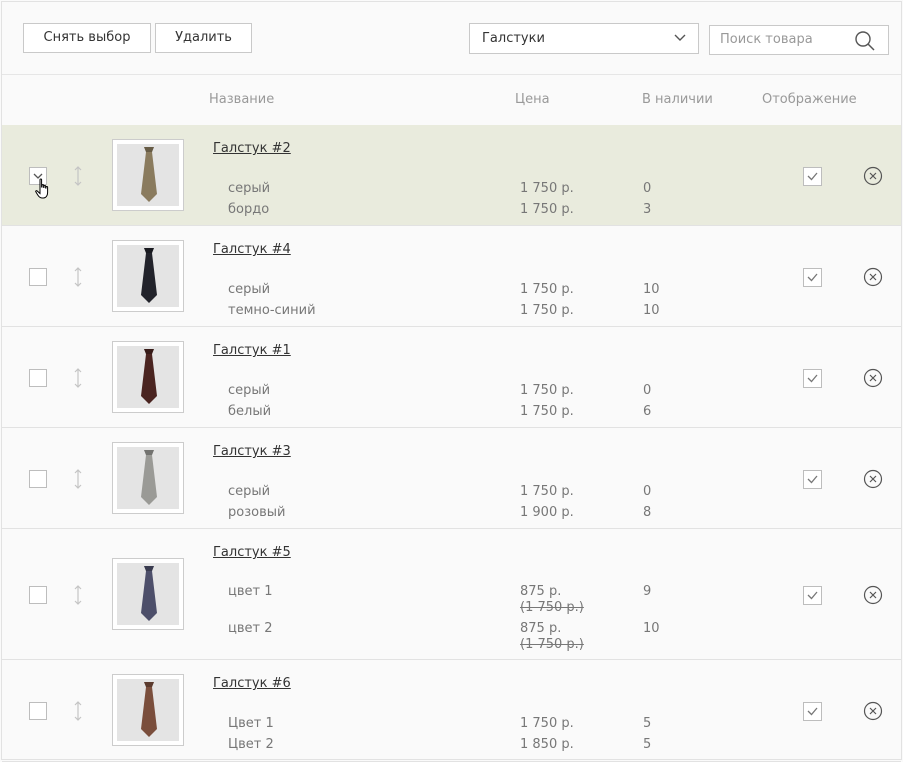 This screenshot has height=762, width=903. What do you see at coordinates (451, 478) in the screenshot?
I see `product-row: Галстук #3 серый 1 750 р. 0 розовый 1 900 р. 8` at bounding box center [451, 478].